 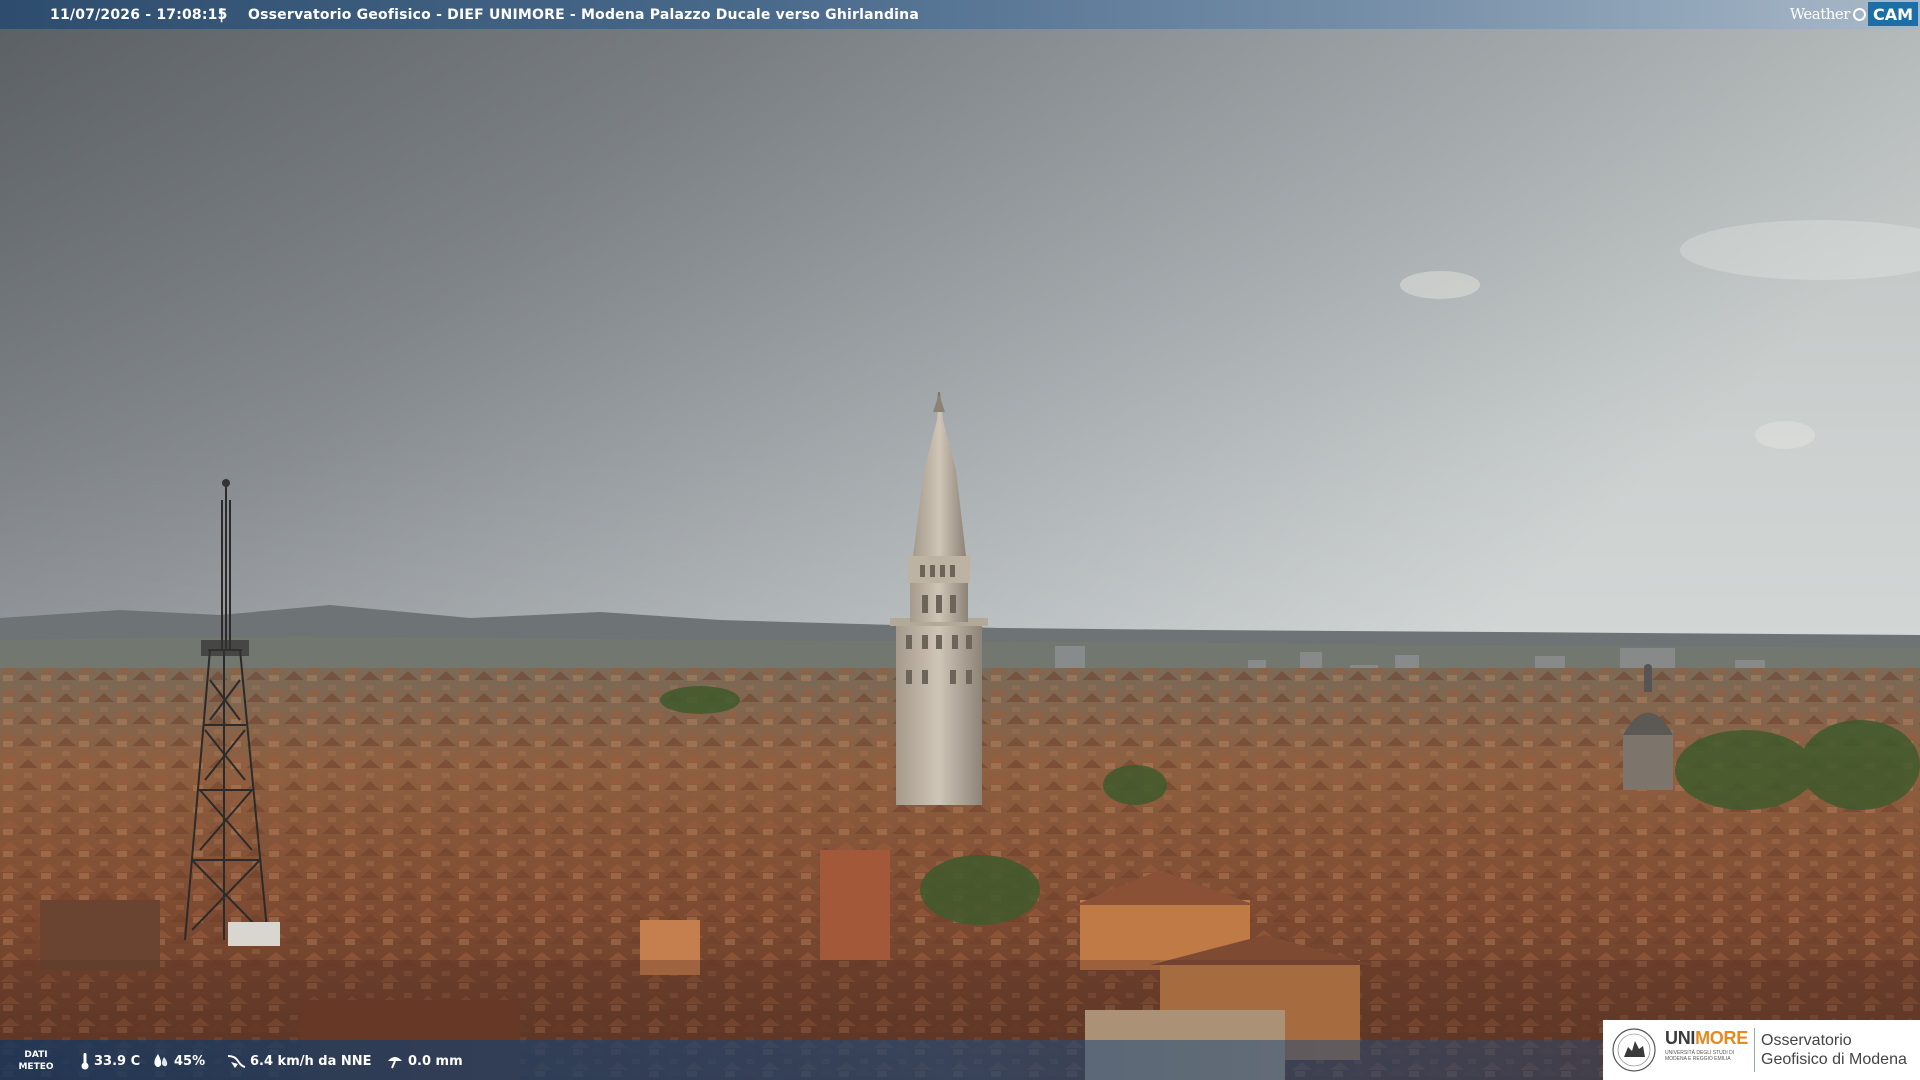 What do you see at coordinates (435, 1061) in the screenshot?
I see `rain-value: 0.0 mm` at bounding box center [435, 1061].